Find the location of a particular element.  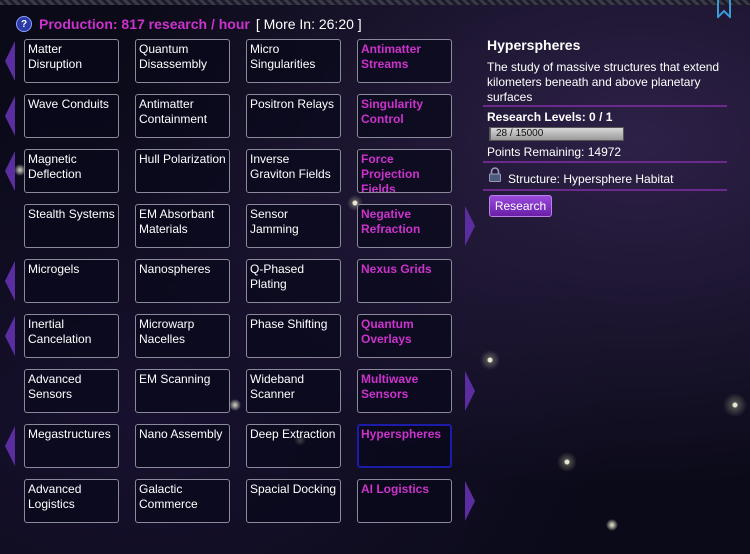

tech-tile: Advanced Sensors is located at coordinates (71, 391).